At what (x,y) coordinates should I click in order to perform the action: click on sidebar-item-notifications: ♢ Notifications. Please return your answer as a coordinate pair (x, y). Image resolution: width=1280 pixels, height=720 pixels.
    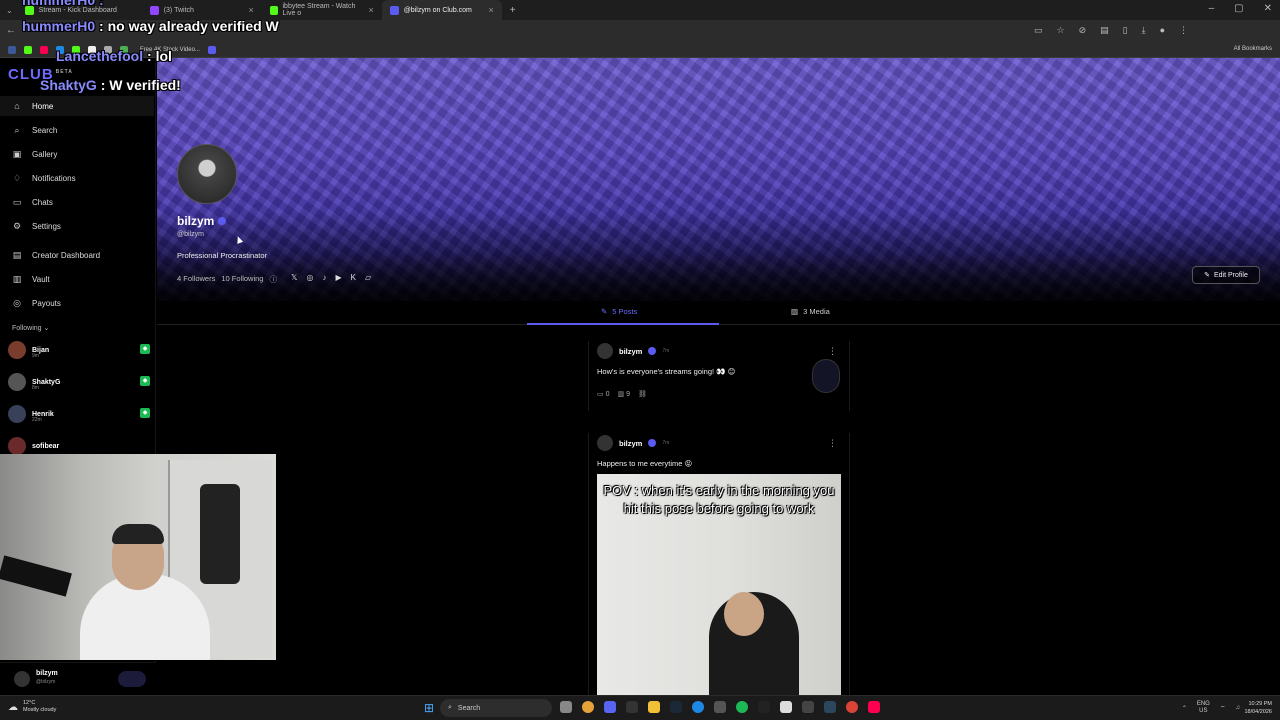
    Looking at the image, I should click on (44, 178).